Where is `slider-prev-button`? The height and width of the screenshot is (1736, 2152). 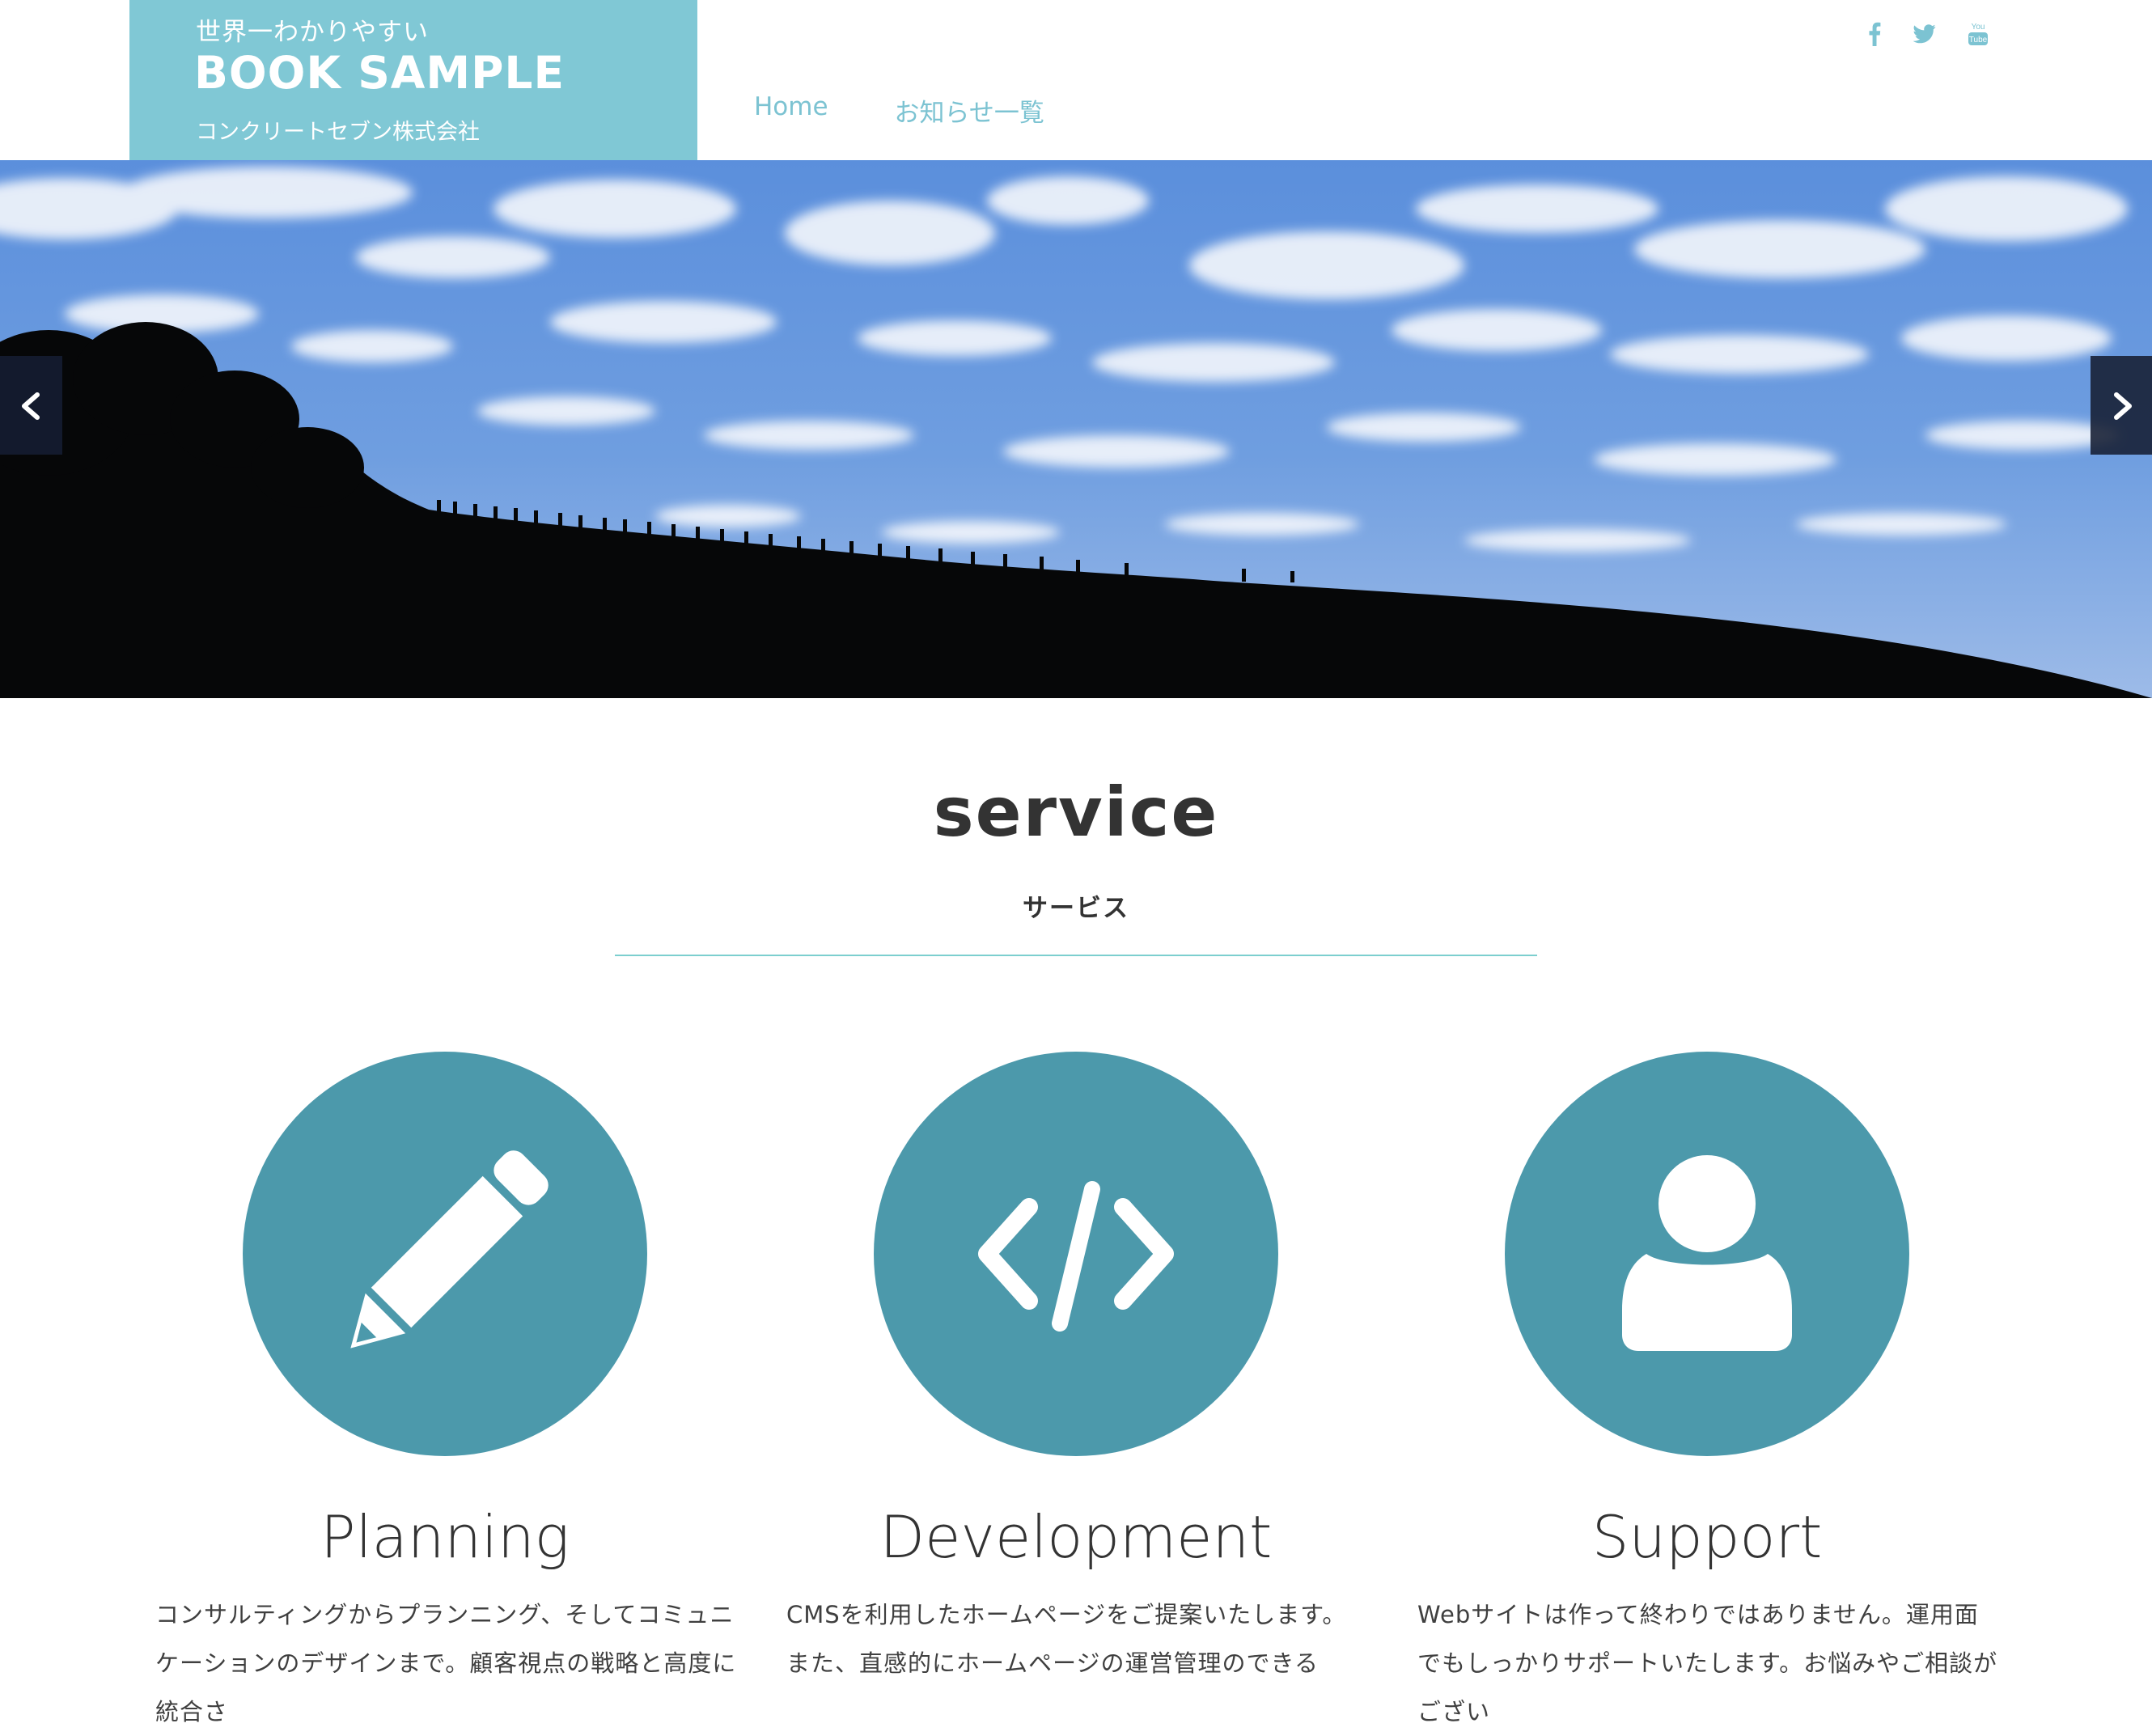
slider-prev-button is located at coordinates (31, 405).